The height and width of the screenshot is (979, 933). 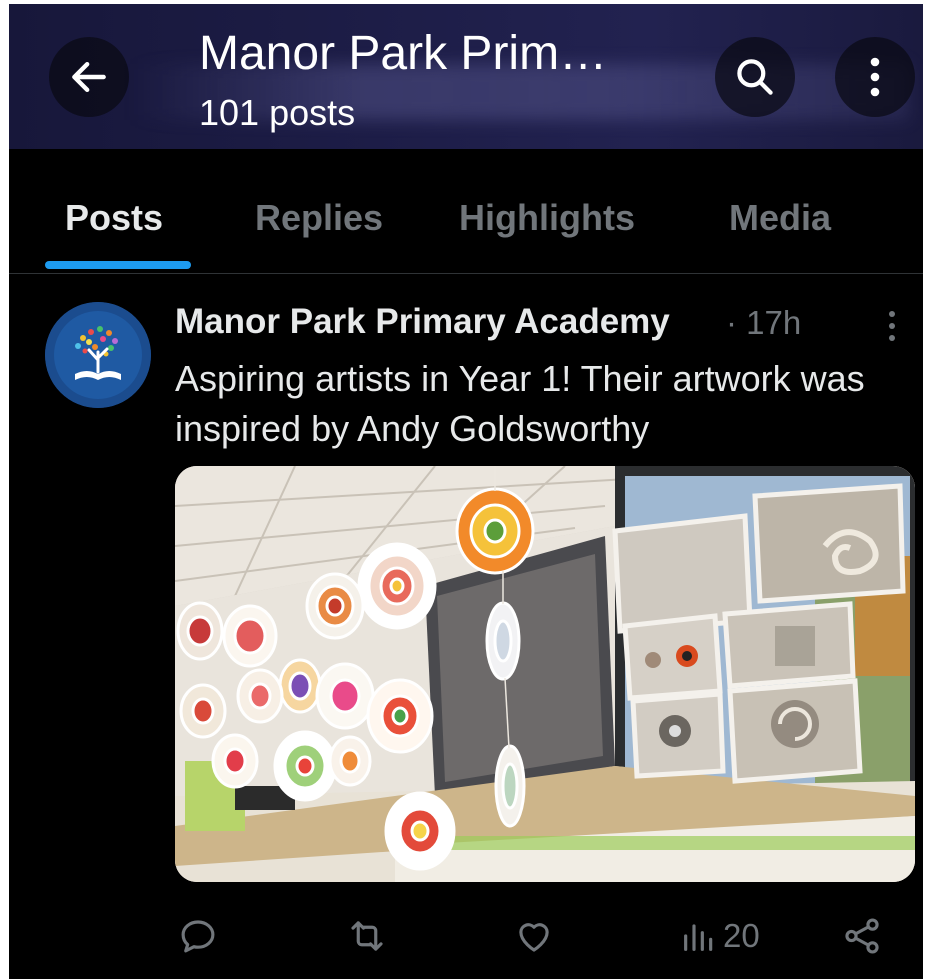 I want to click on tab-media: Media, so click(x=780, y=218).